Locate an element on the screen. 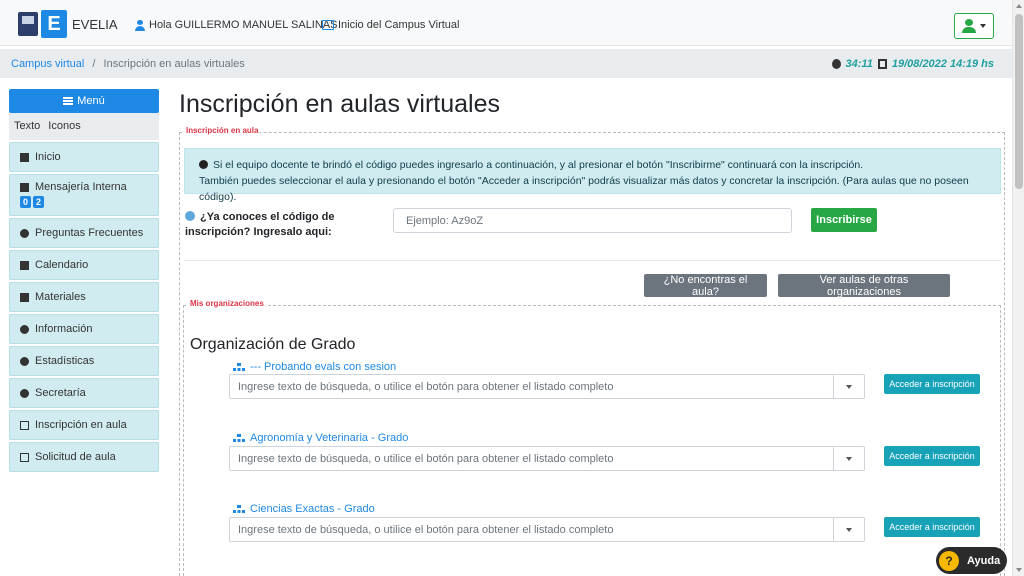 The height and width of the screenshot is (576, 1024). total-badge: 2 is located at coordinates (39, 202).